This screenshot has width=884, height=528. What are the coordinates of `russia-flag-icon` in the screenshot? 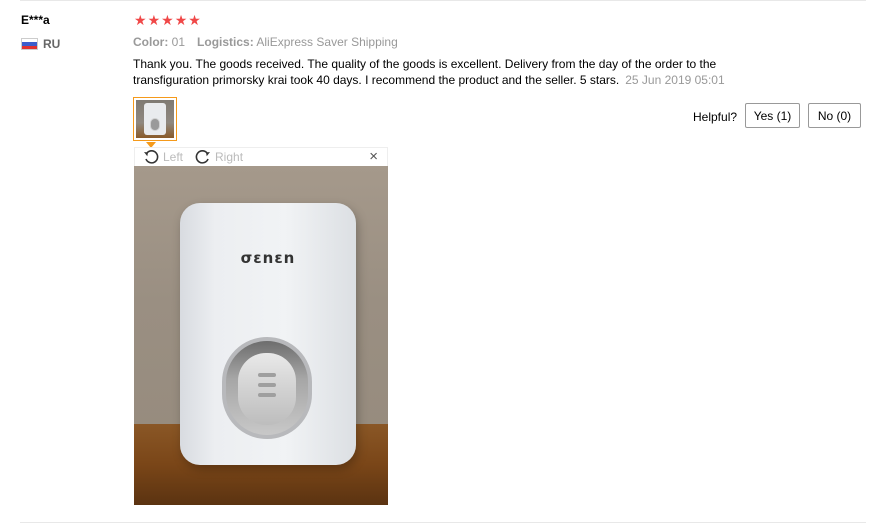 It's located at (29, 44).